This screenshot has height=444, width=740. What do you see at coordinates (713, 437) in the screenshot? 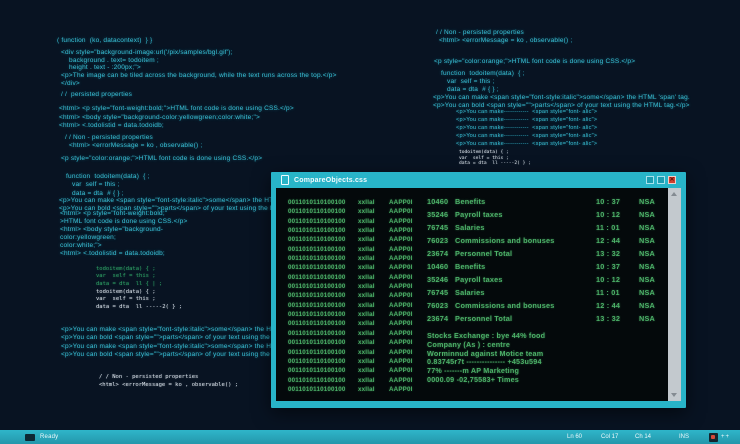
I see `tray-icon` at bounding box center [713, 437].